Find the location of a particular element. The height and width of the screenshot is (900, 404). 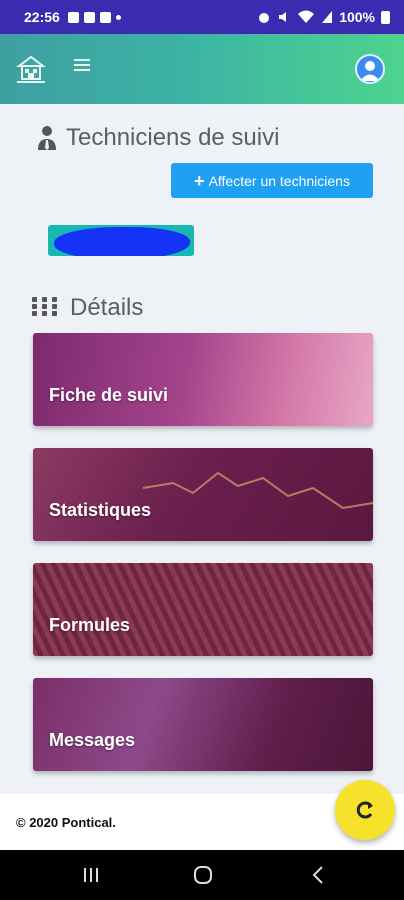

battery-percent: 100% is located at coordinates (357, 17).